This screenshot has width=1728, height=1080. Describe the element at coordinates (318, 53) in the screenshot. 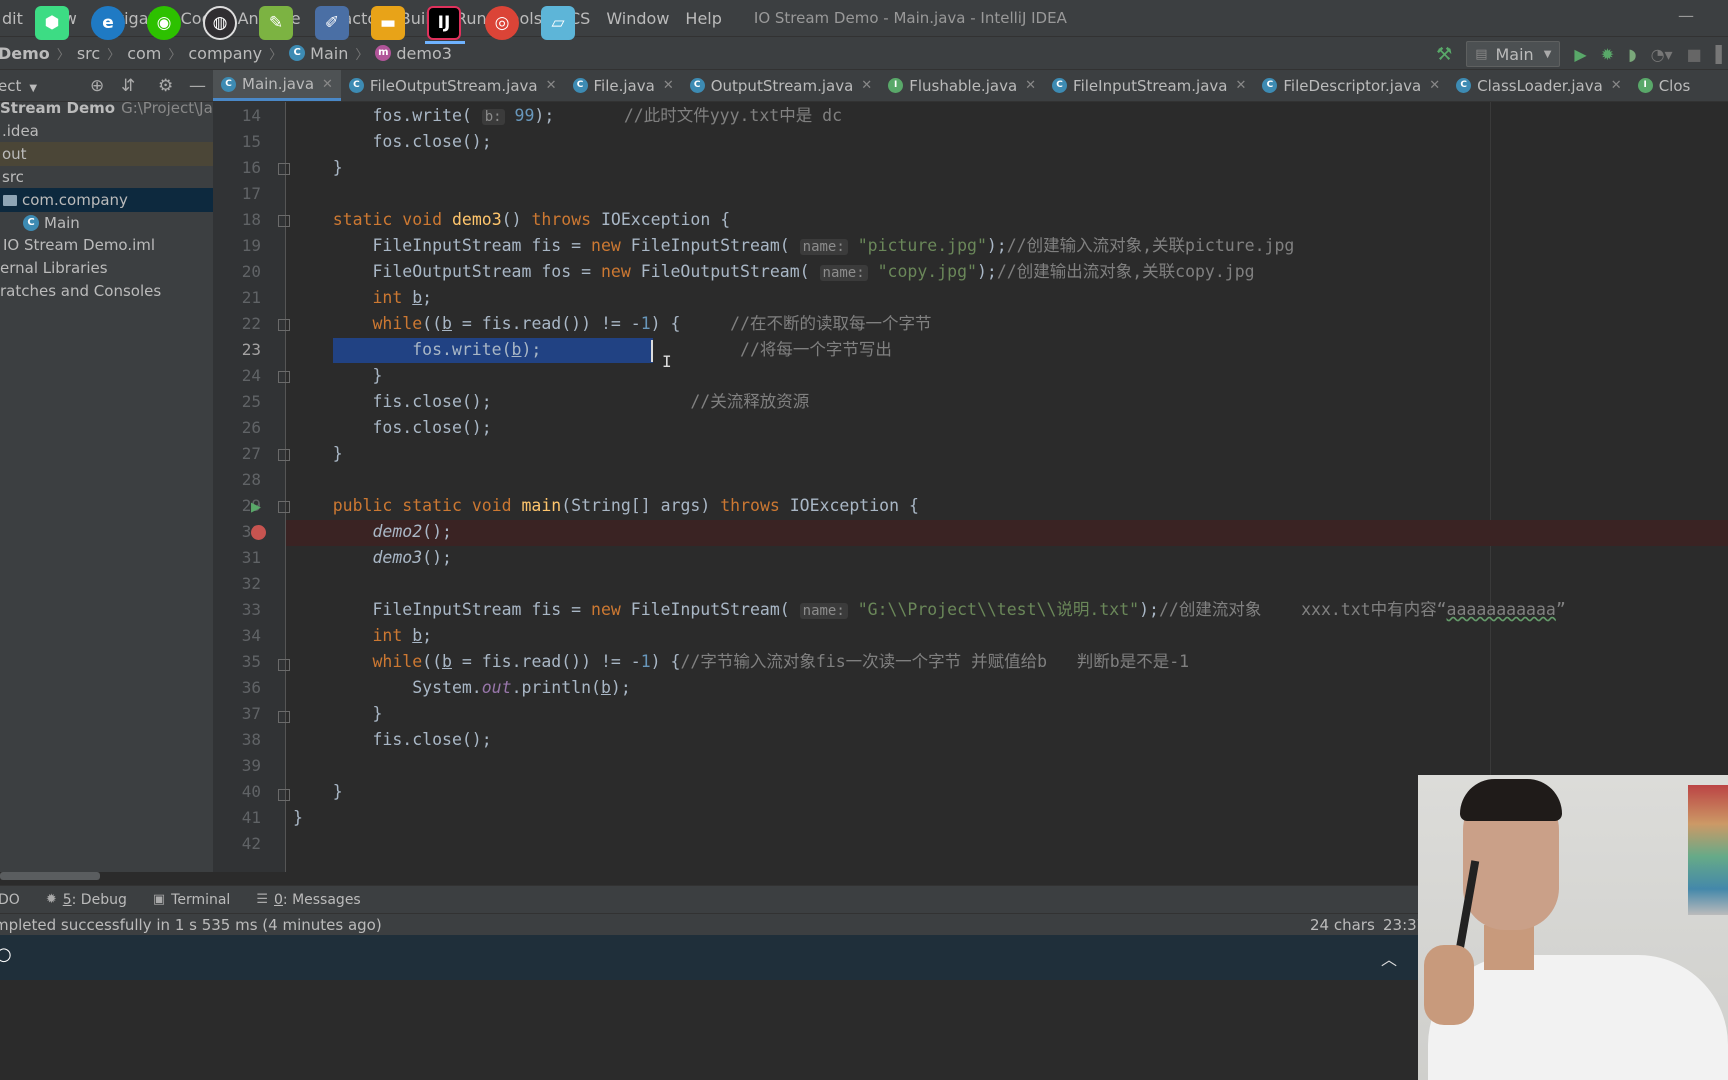

I see `breadcrumb-main: C Main` at that location.